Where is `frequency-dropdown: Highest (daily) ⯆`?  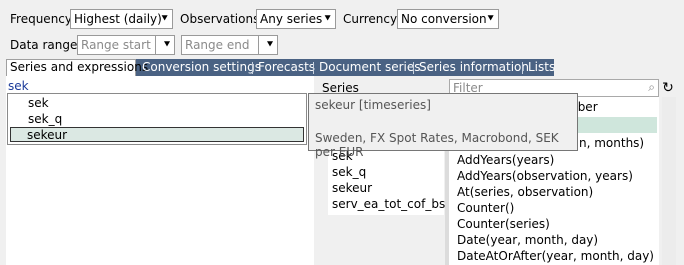 frequency-dropdown: Highest (daily) ⯆ is located at coordinates (121, 19).